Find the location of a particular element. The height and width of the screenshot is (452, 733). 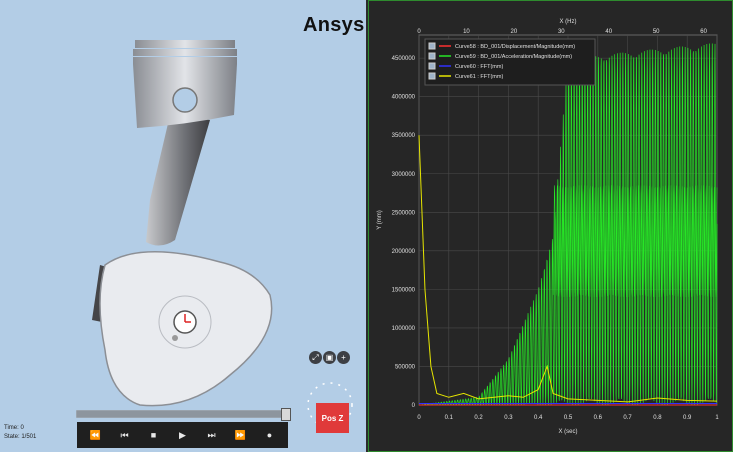

zoom-in-icon: + is located at coordinates (343, 357).